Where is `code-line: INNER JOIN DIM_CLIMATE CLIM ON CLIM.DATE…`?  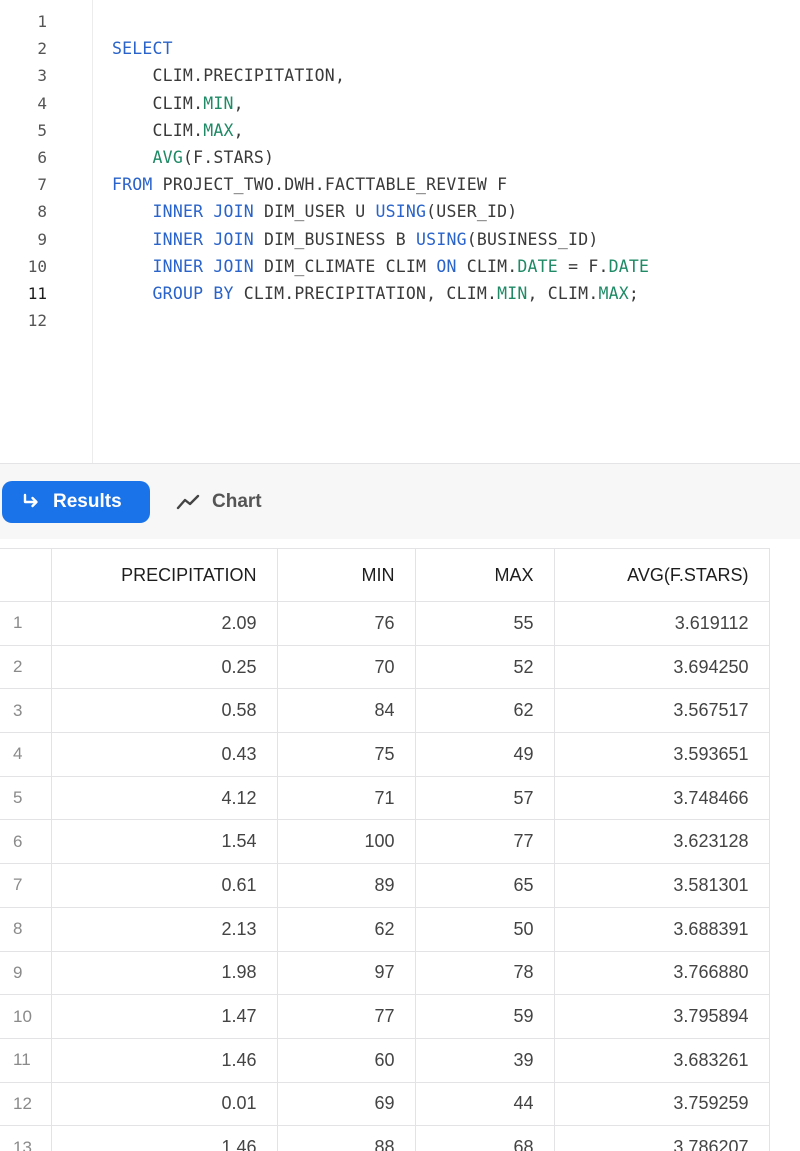 code-line: INNER JOIN DIM_CLIMATE CLIM ON CLIM.DATE… is located at coordinates (380, 267).